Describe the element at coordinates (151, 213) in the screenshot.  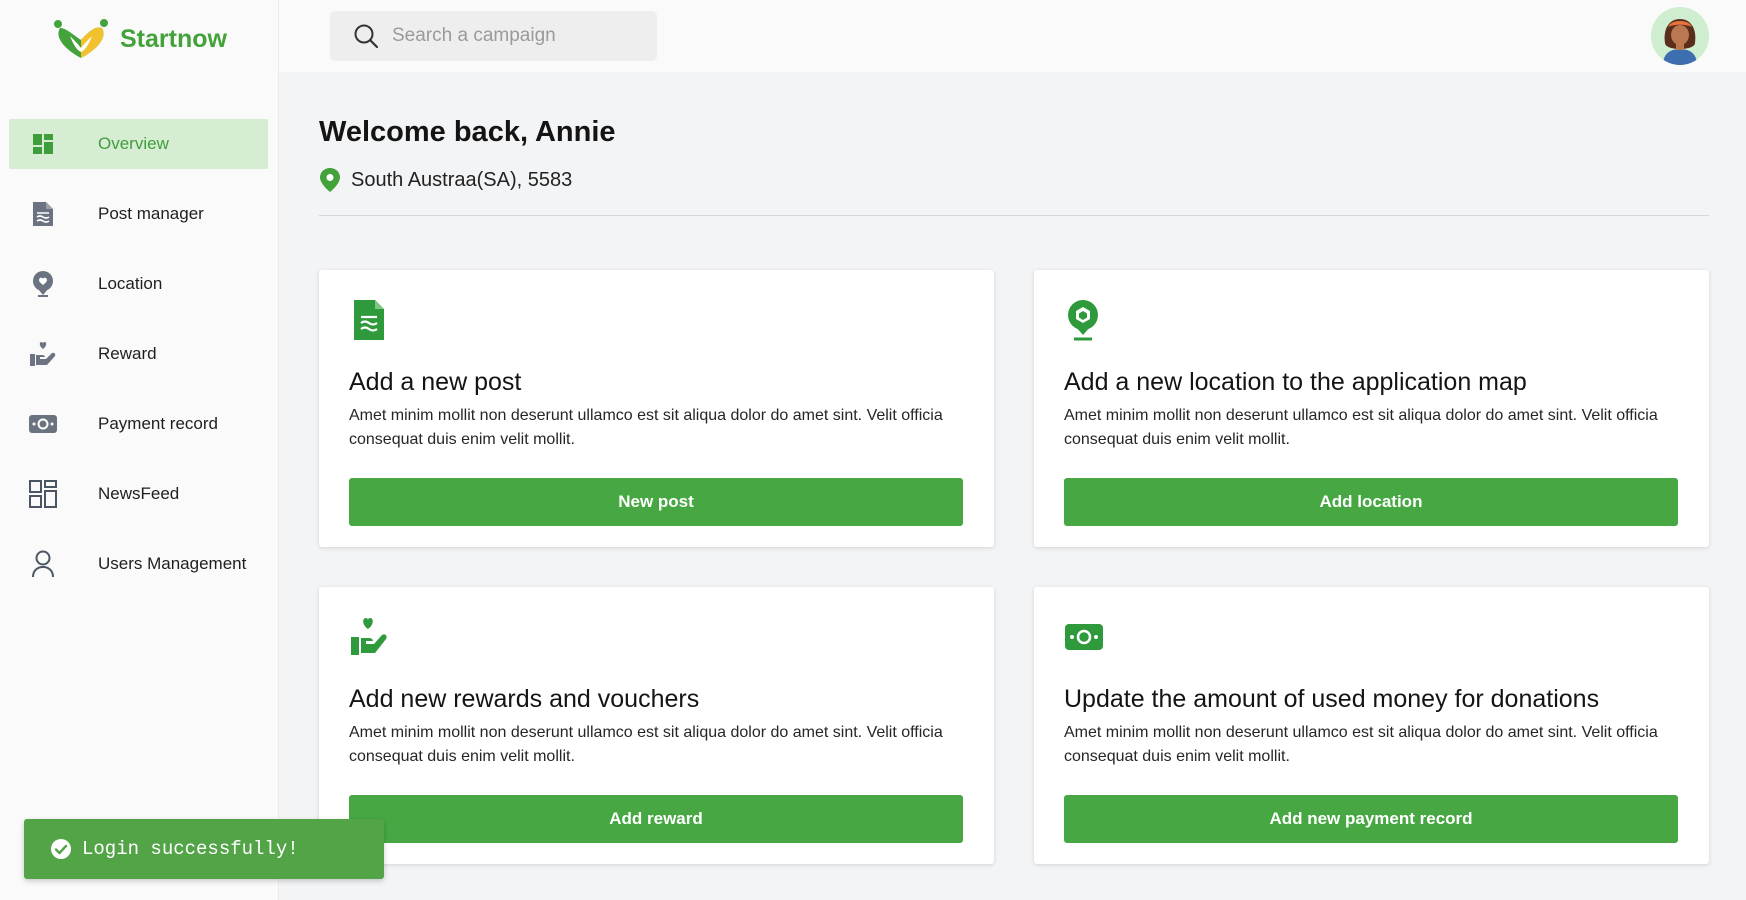
I see `sidebar-item-label: Post manager` at that location.